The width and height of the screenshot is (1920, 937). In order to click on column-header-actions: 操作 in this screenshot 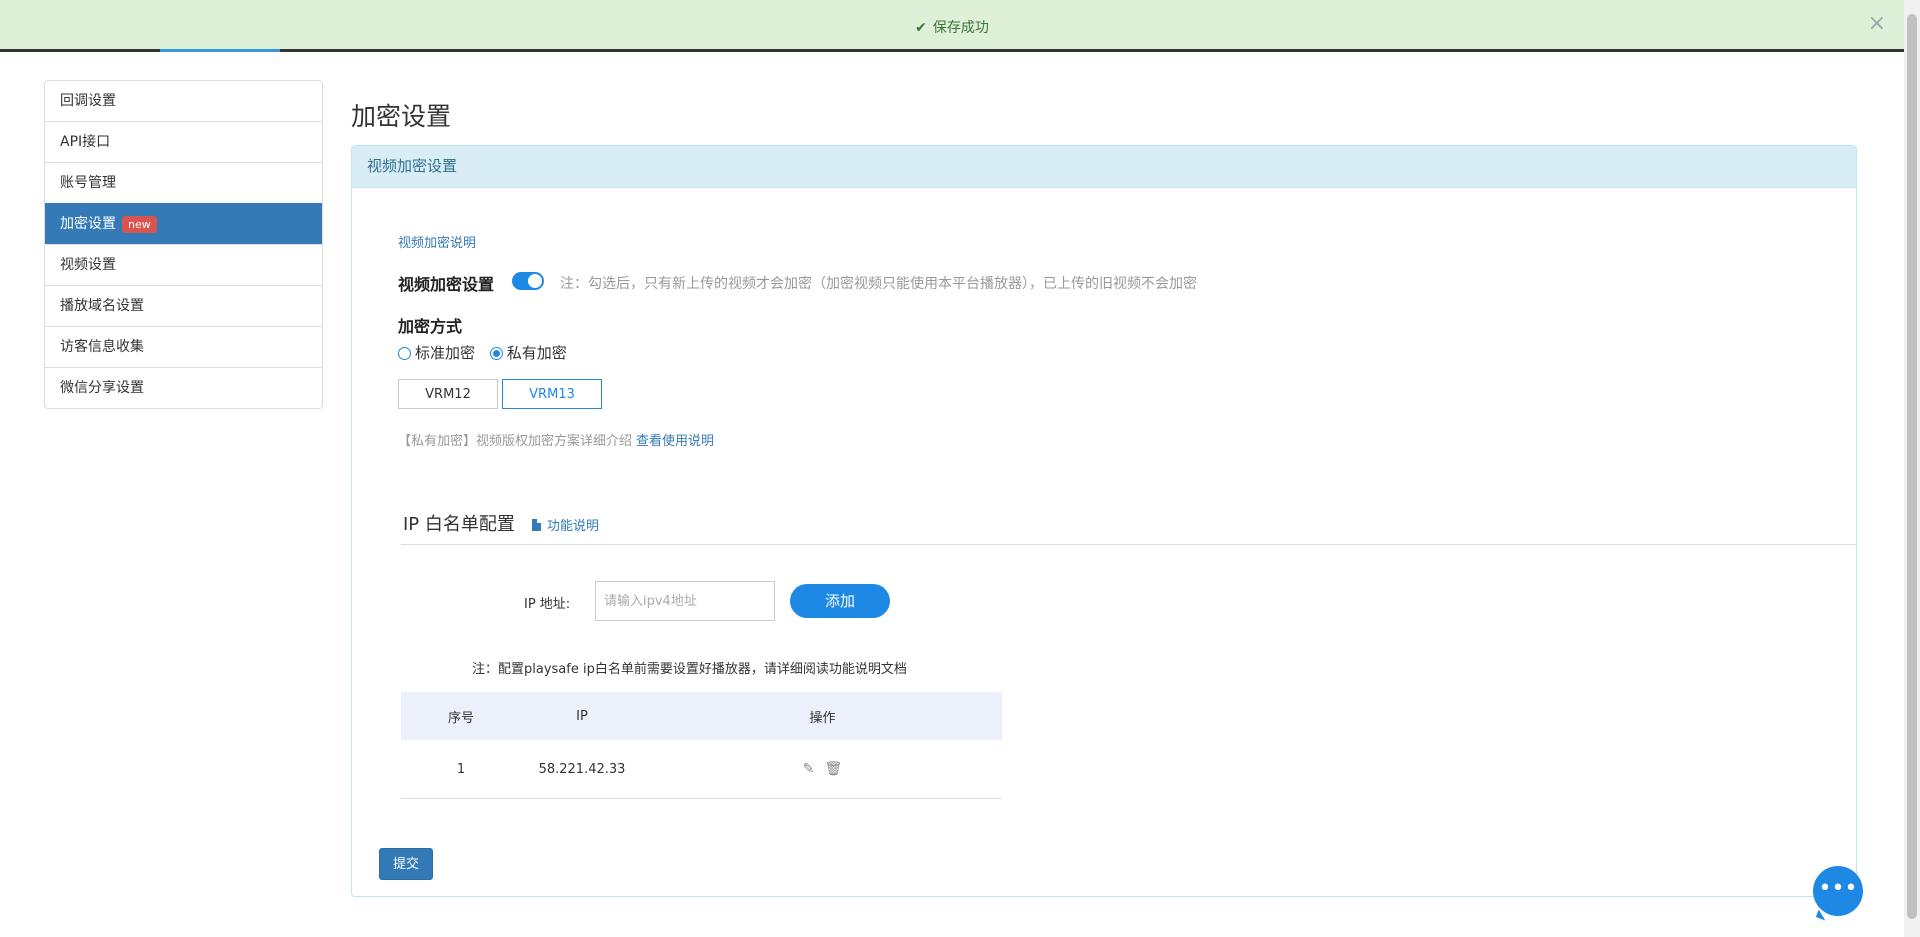, I will do `click(822, 716)`.